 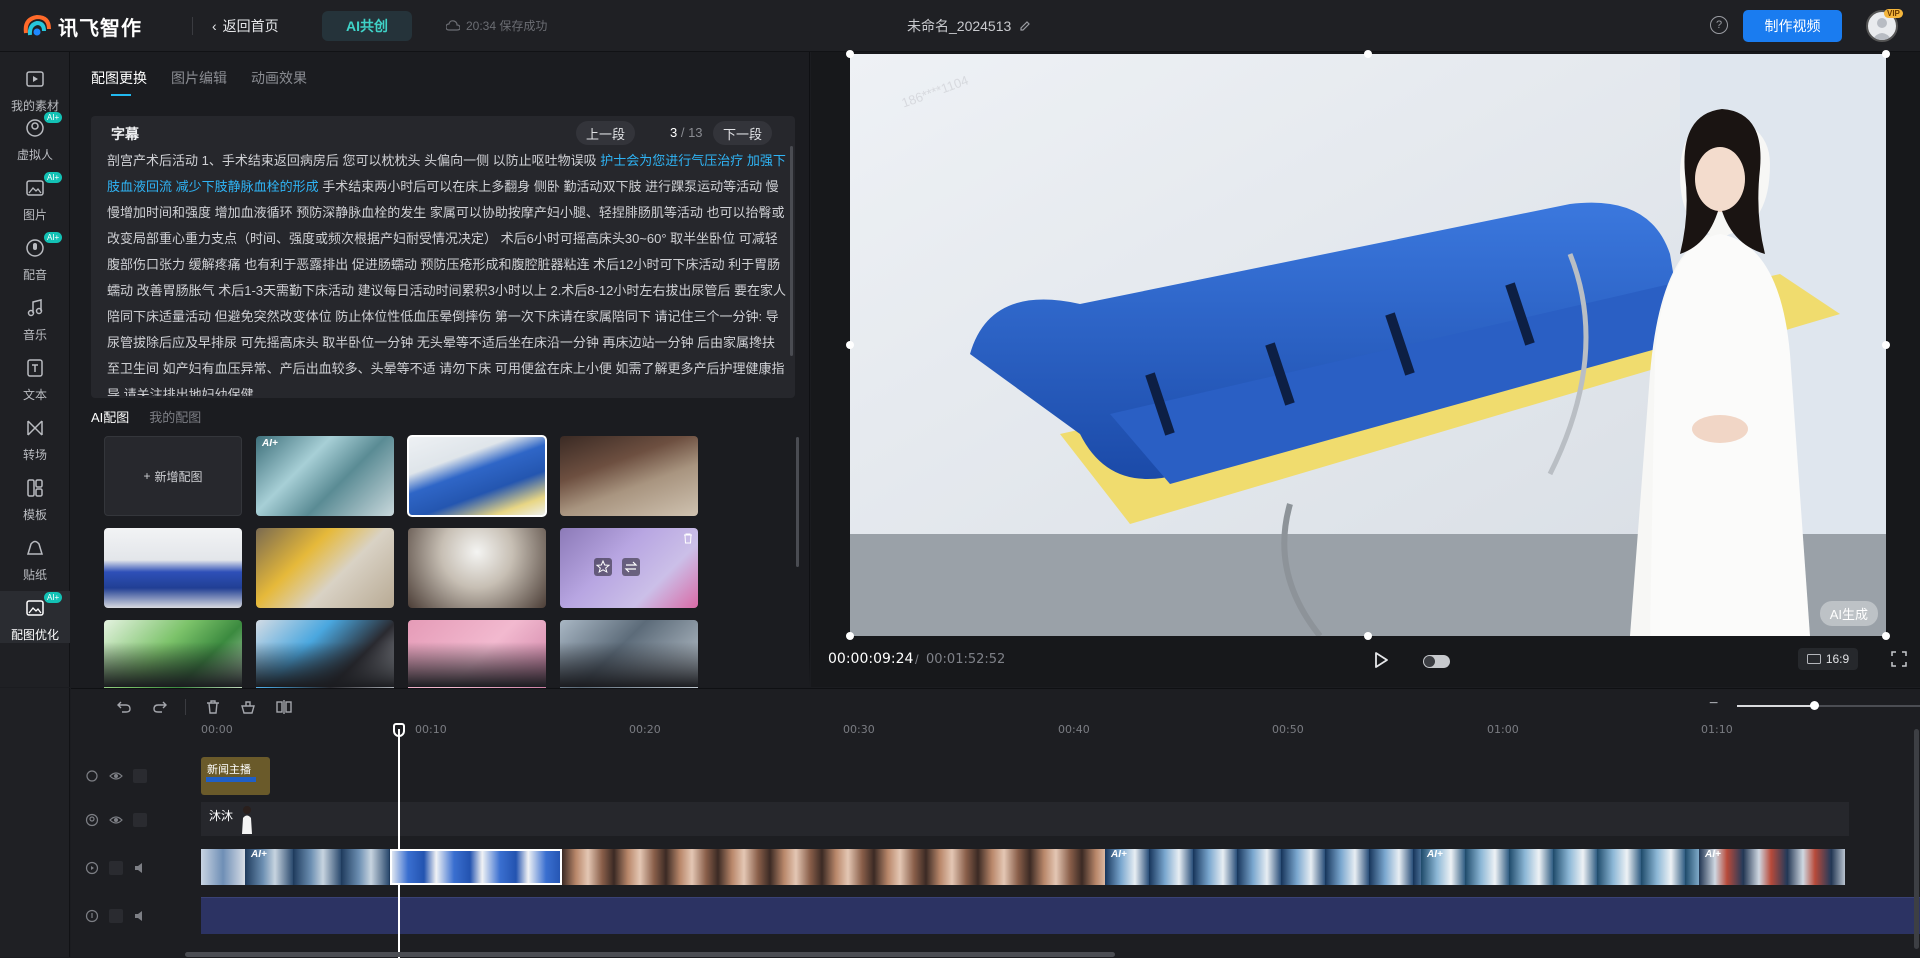 What do you see at coordinates (35, 377) in the screenshot?
I see `sidebar-item-text: 文本` at bounding box center [35, 377].